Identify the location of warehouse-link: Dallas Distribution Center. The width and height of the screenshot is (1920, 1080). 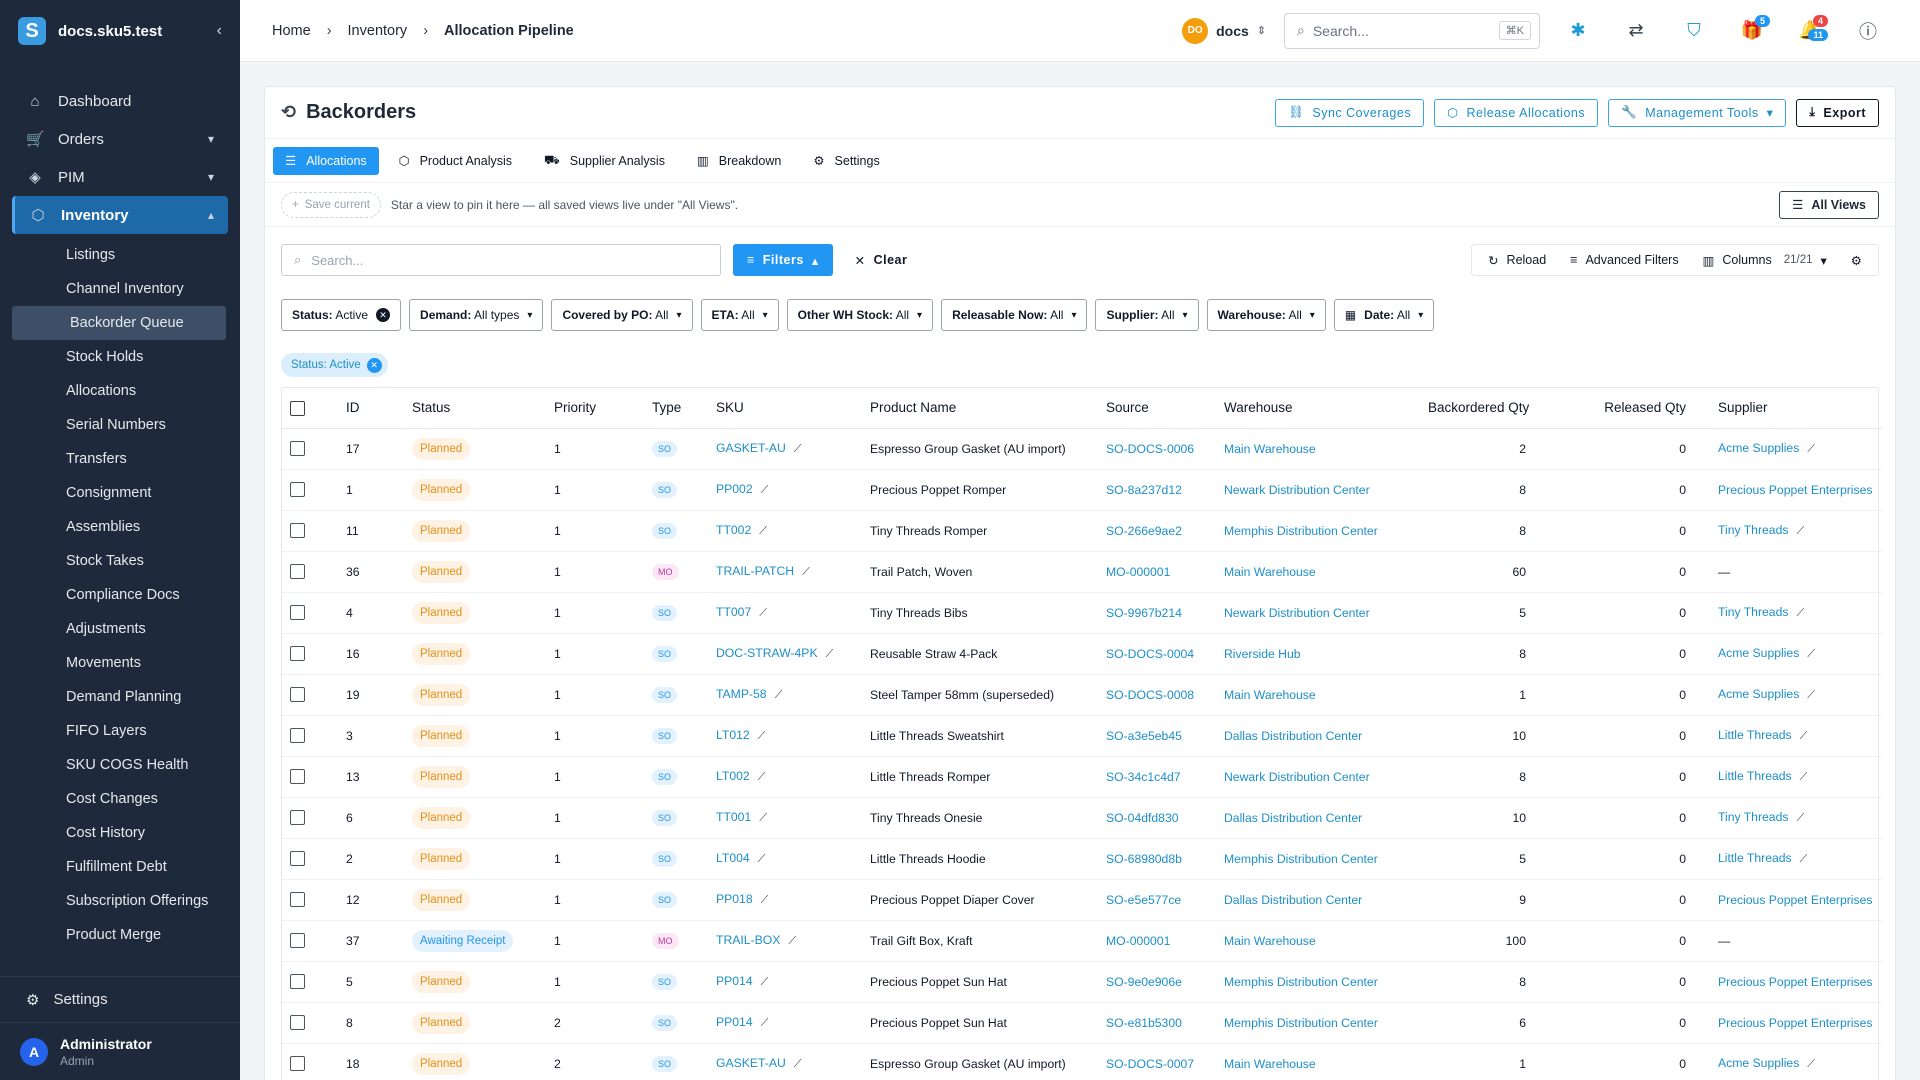
(1293, 900).